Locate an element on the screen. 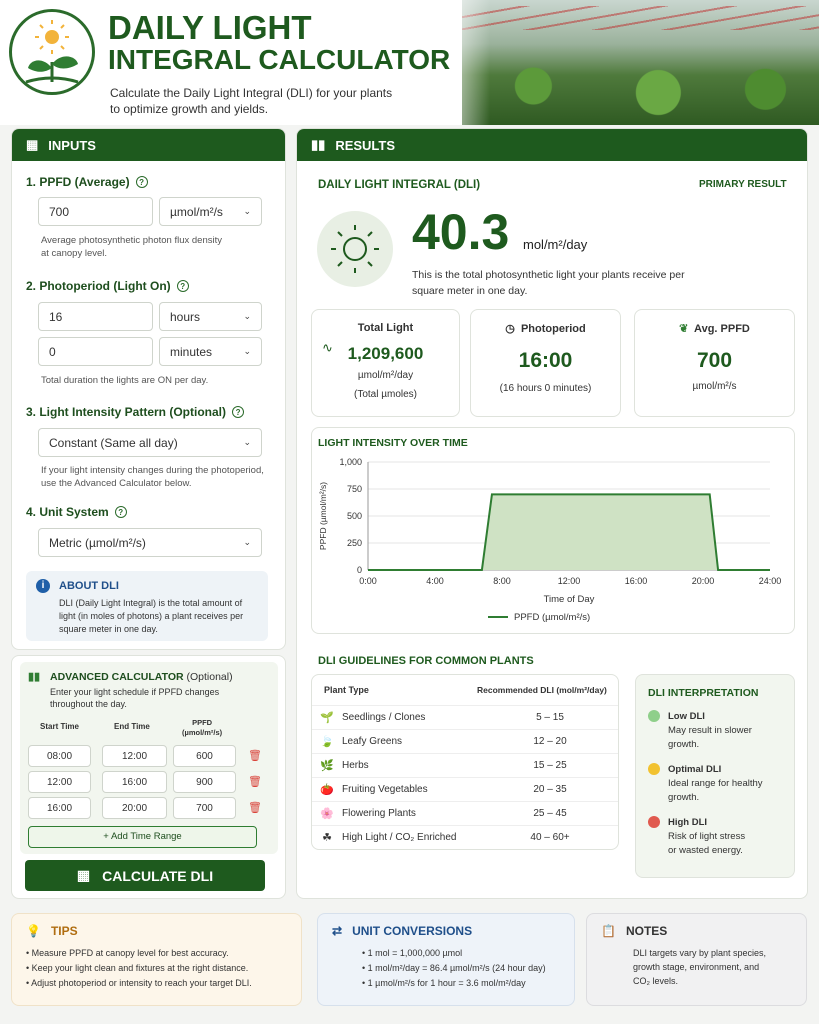 This screenshot has width=819, height=1024. hours-unit-select: hours ⌄ is located at coordinates (210, 316).